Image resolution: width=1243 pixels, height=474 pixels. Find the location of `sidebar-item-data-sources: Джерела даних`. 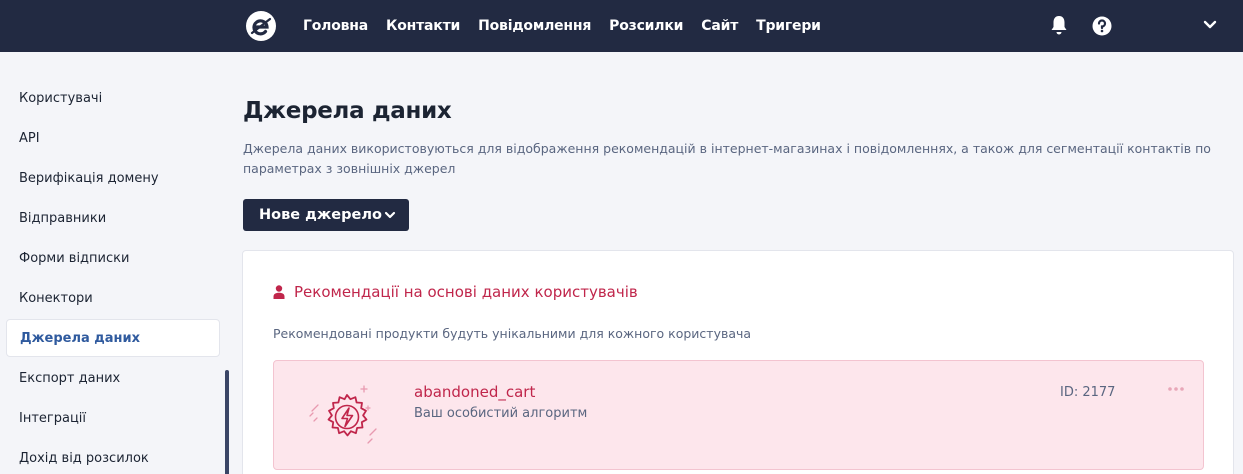

sidebar-item-data-sources: Джерела даних is located at coordinates (113, 338).